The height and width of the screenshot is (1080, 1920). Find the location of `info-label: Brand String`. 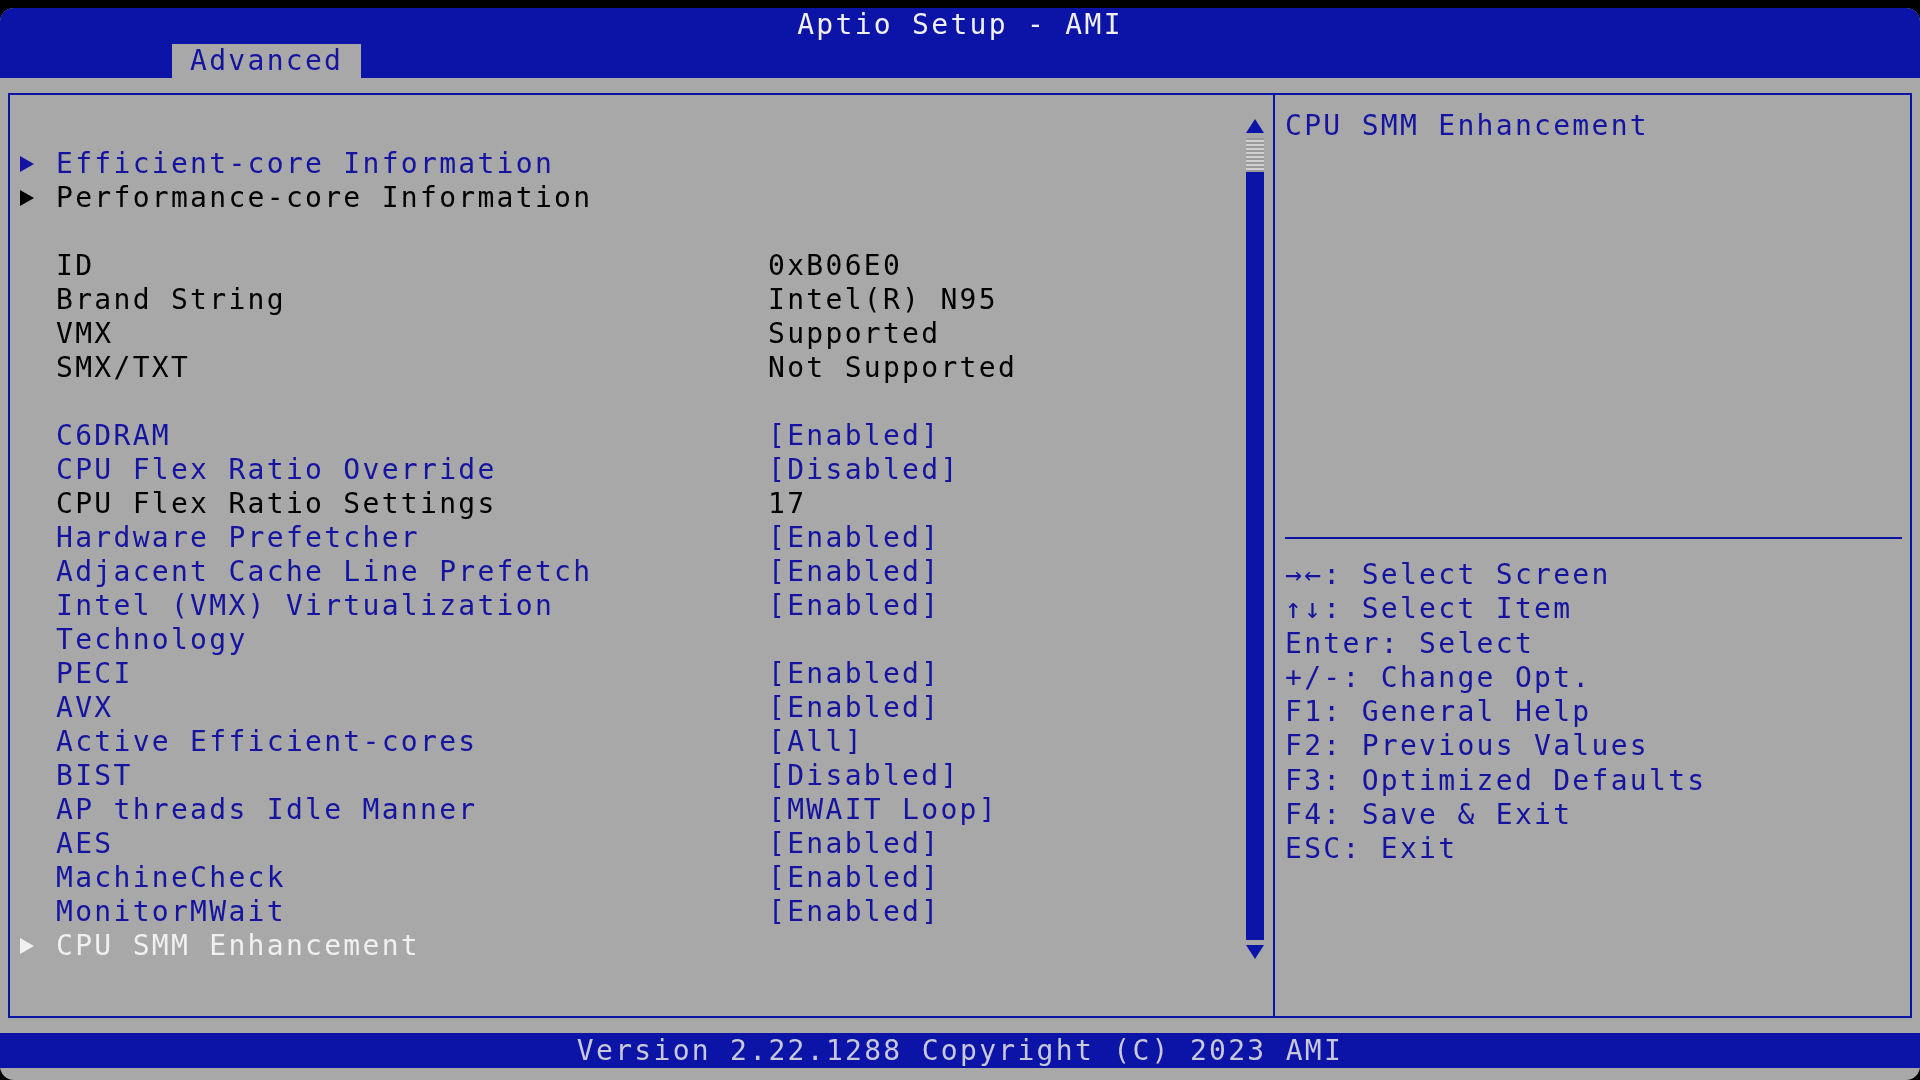

info-label: Brand String is located at coordinates (171, 300).